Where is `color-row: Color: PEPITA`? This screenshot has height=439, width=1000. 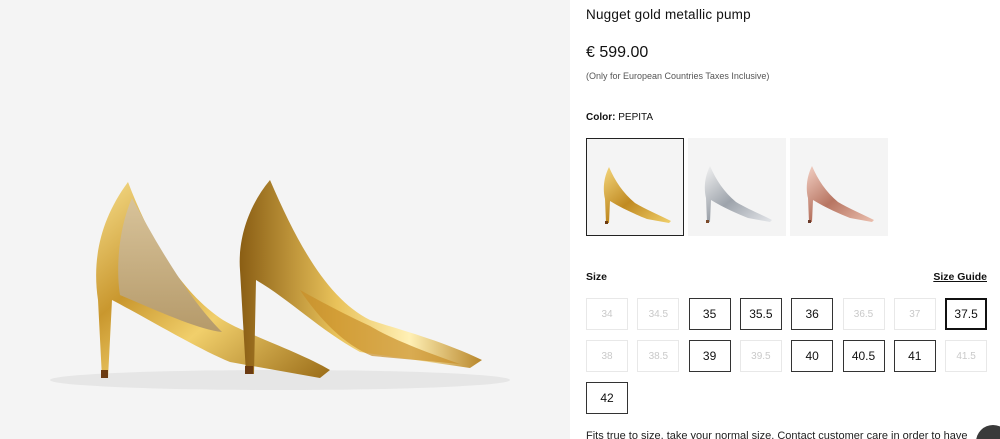 color-row: Color: PEPITA is located at coordinates (619, 117).